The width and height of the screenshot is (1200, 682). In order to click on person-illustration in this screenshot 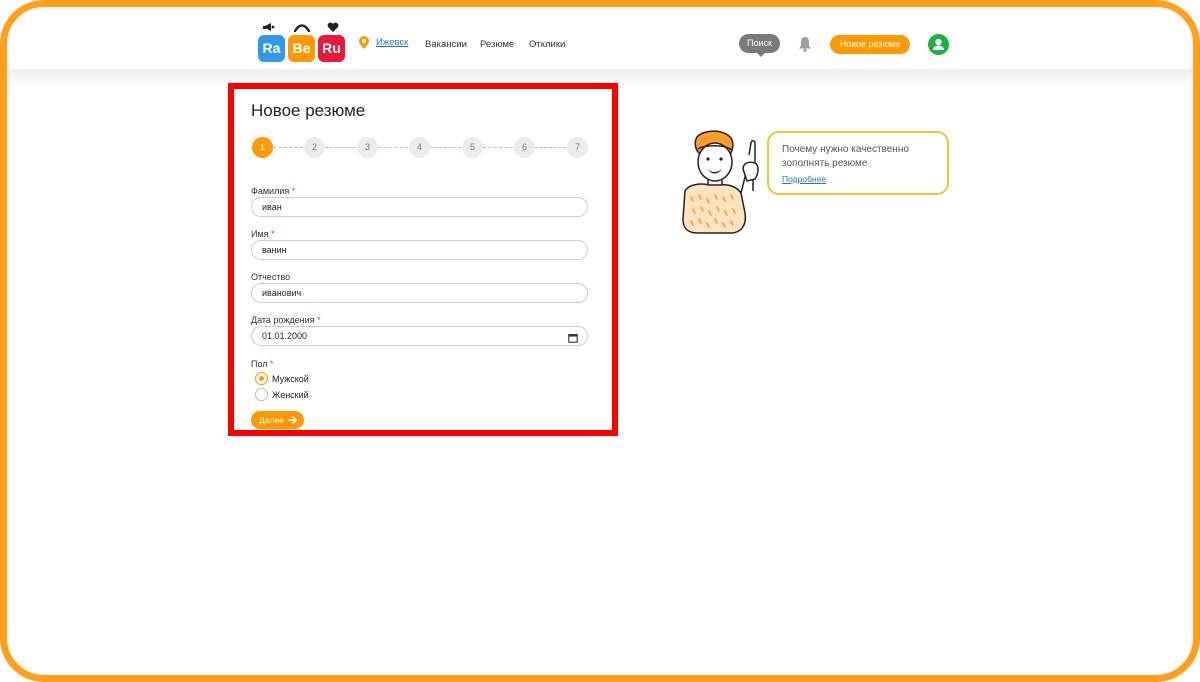, I will do `click(720, 182)`.